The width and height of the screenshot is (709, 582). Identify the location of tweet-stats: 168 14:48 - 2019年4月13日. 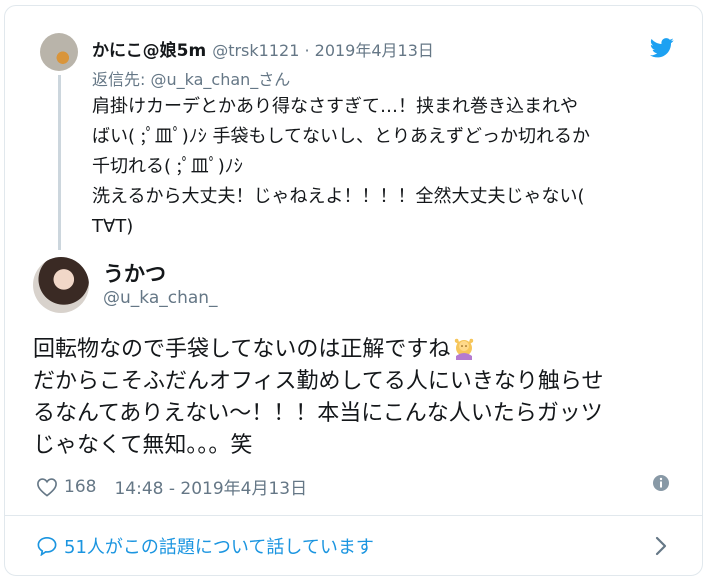
(171, 486).